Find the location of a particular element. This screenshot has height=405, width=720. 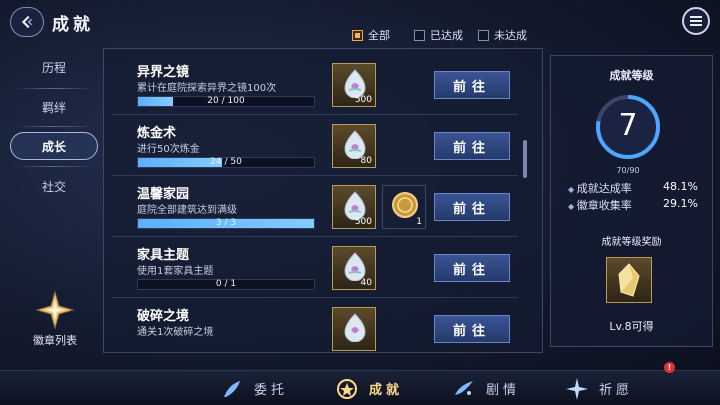

tab-achievement: 成就 is located at coordinates (377, 388).